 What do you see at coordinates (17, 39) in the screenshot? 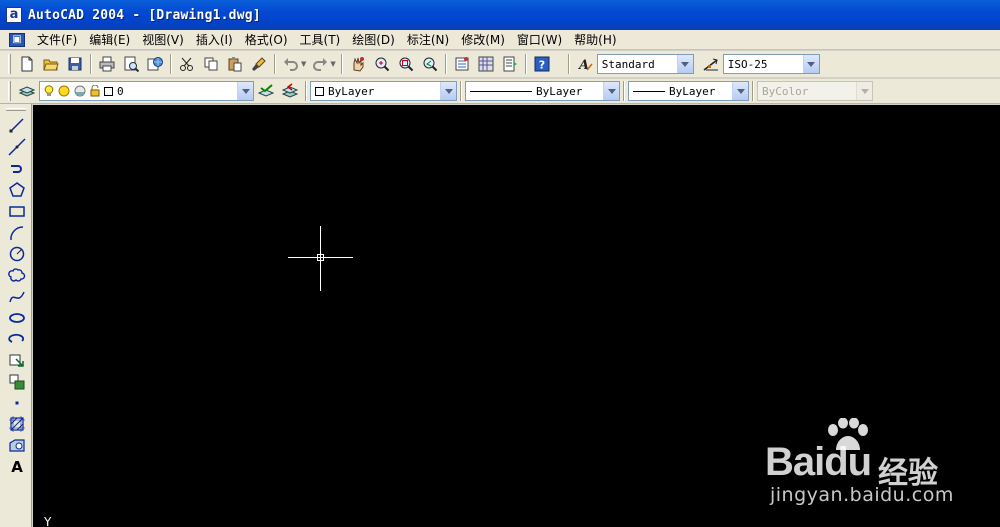
I see `document-system-icon: ▣` at bounding box center [17, 39].